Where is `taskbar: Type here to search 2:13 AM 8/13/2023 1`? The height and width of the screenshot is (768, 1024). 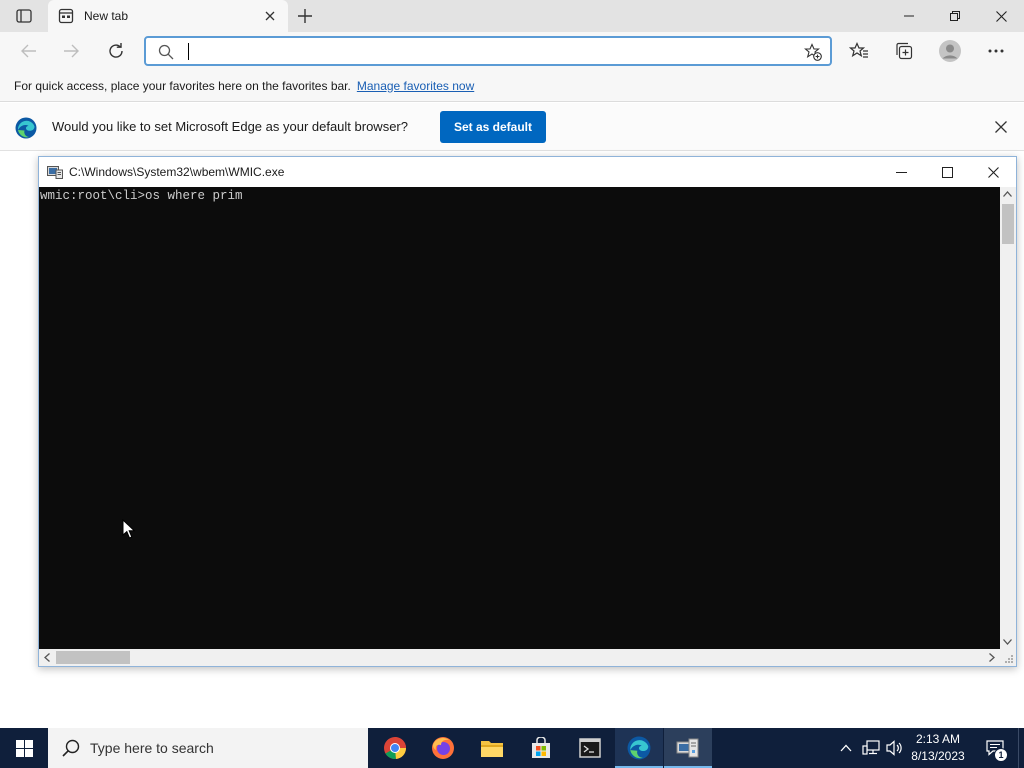 taskbar: Type here to search 2:13 AM 8/13/2023 1 is located at coordinates (512, 748).